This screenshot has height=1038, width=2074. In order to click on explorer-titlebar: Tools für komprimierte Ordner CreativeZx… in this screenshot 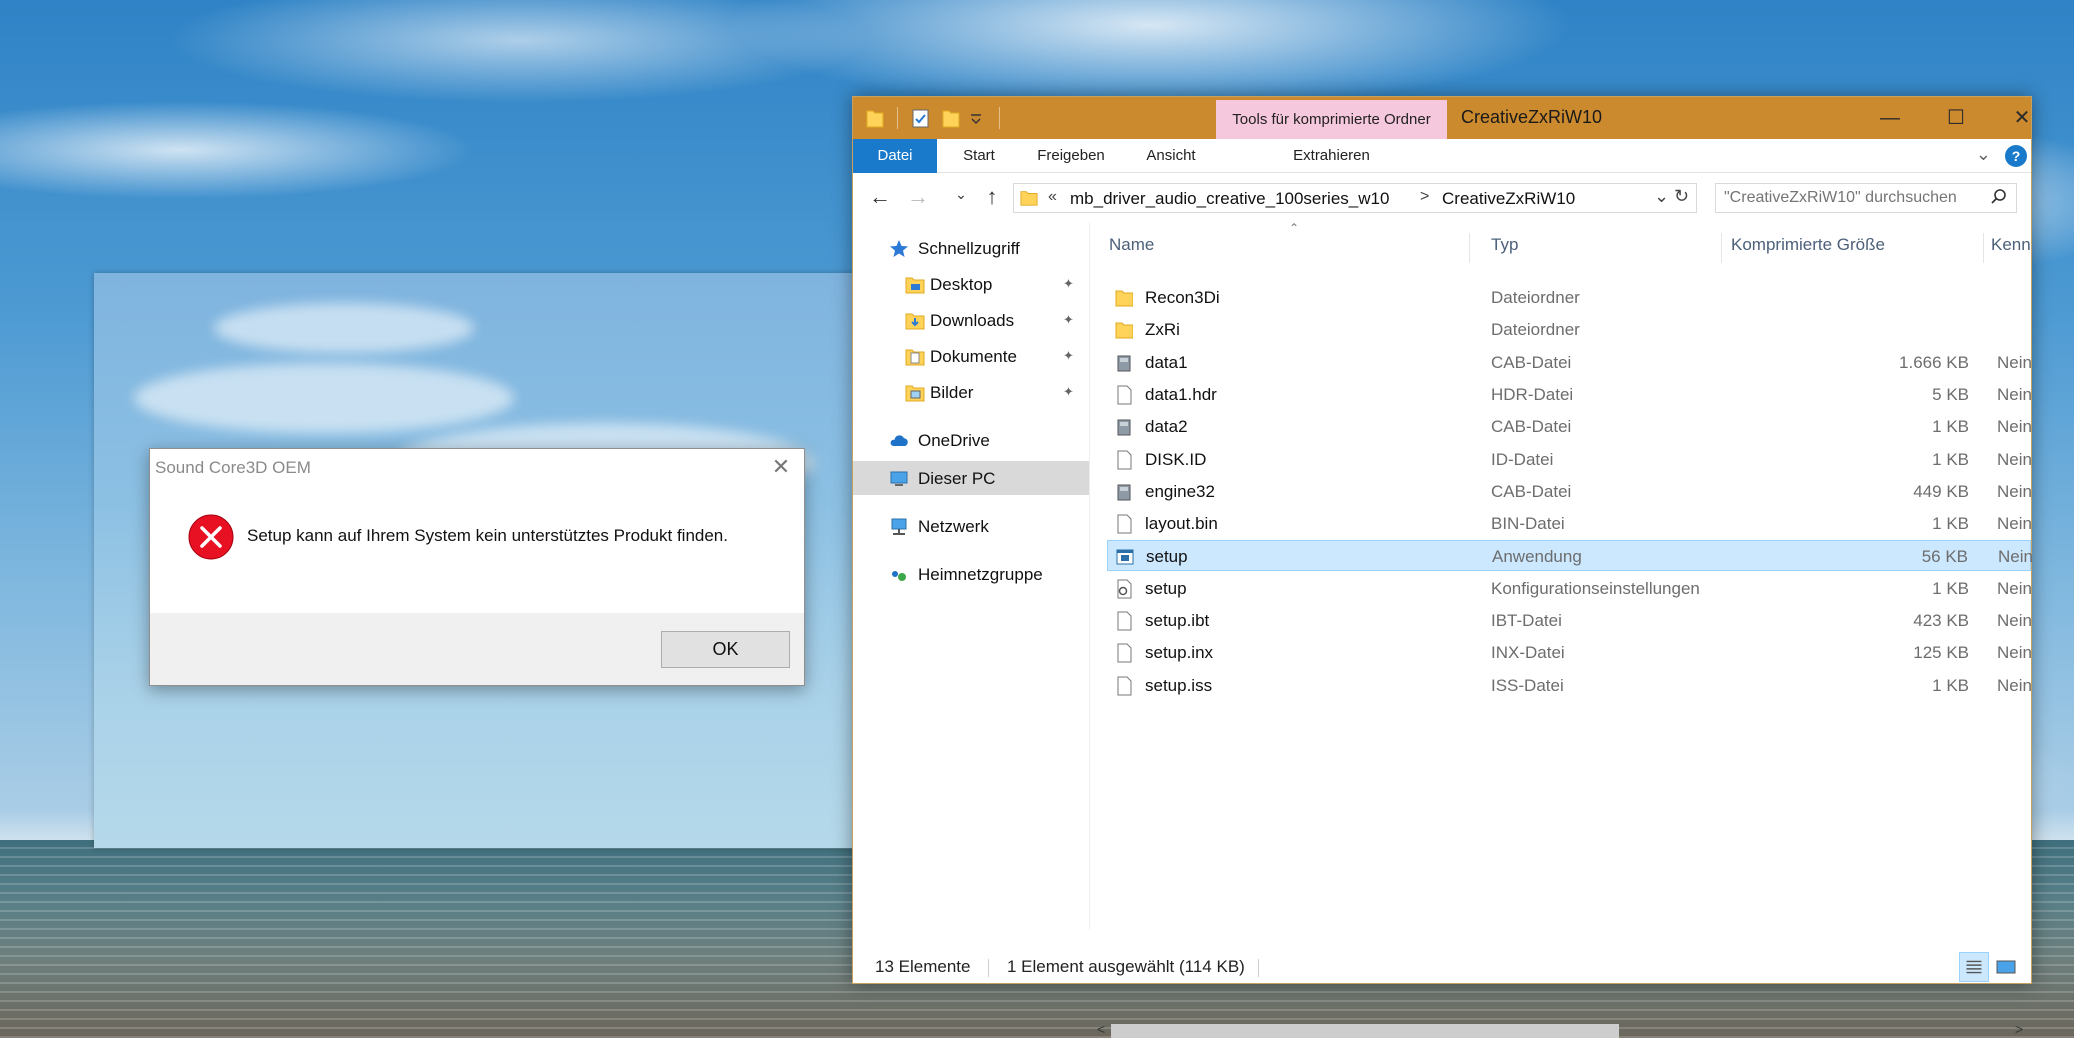, I will do `click(1442, 118)`.